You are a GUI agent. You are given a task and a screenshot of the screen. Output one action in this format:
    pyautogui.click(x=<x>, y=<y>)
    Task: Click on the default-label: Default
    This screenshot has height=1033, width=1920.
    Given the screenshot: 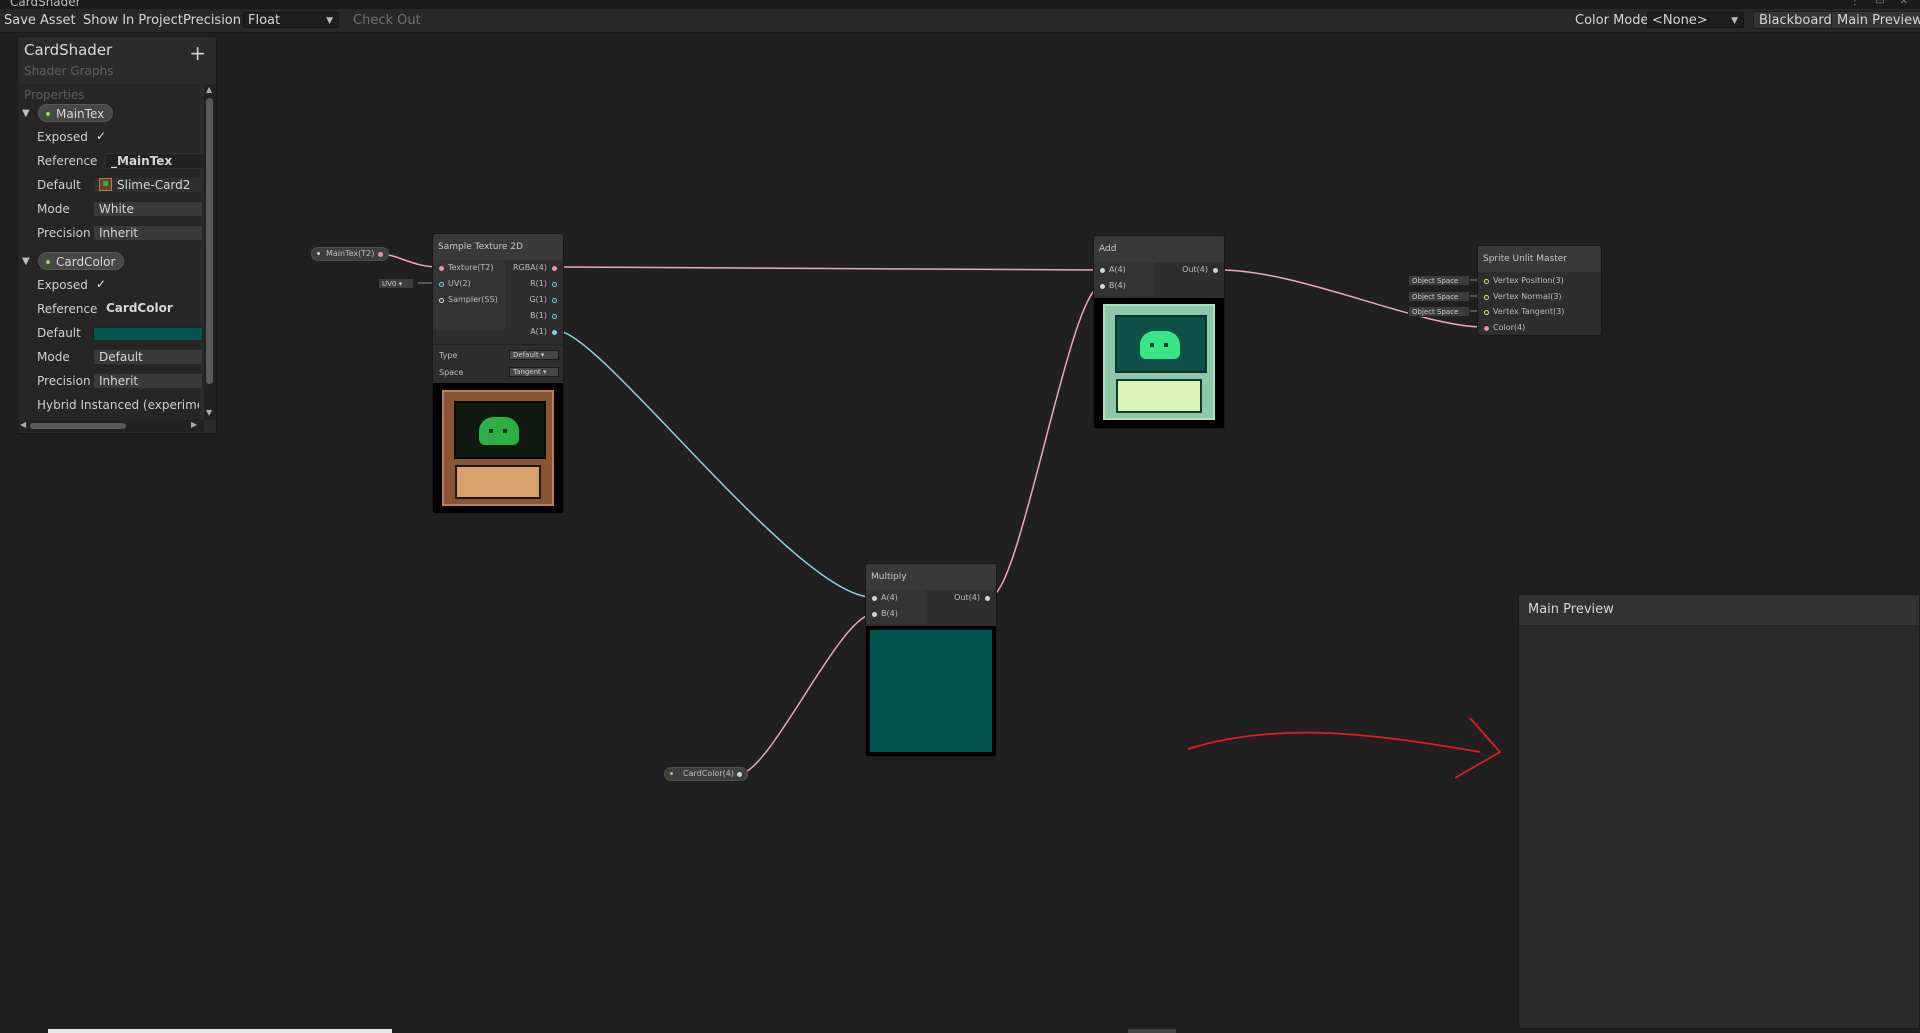 What is the action you would take?
    pyautogui.click(x=59, y=333)
    